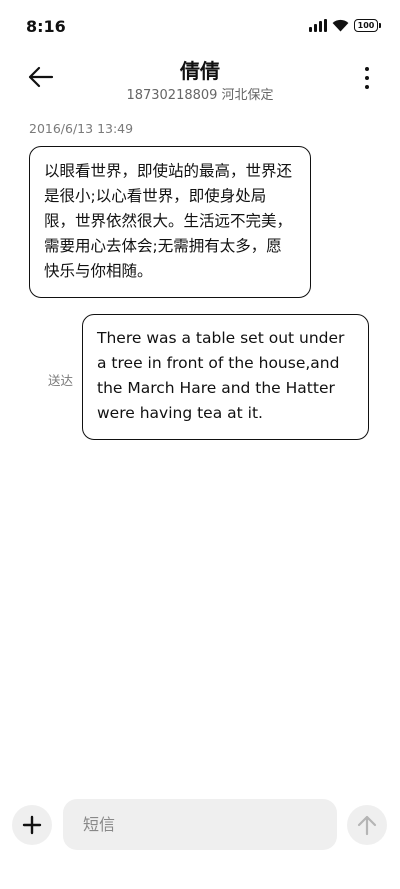 This screenshot has height=889, width=400. What do you see at coordinates (46, 26) in the screenshot?
I see `status-time: 8:16` at bounding box center [46, 26].